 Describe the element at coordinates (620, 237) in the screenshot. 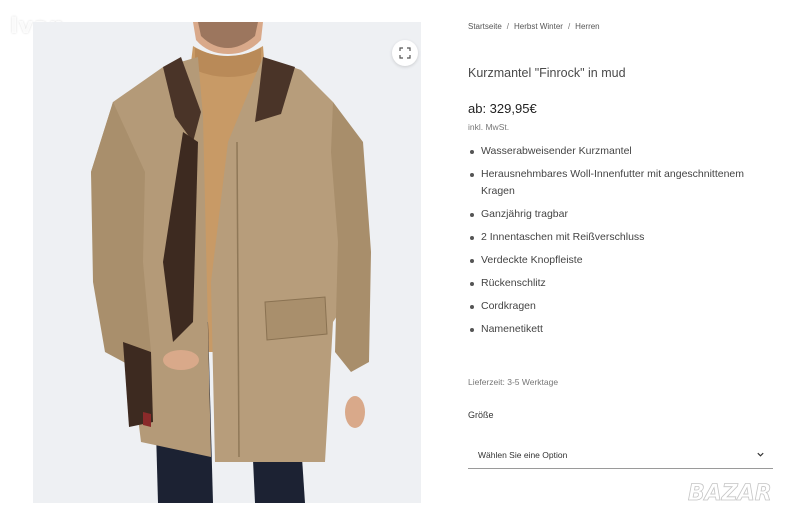

I see `feature-item: 2 Innentaschen mit Reißverschluss` at that location.